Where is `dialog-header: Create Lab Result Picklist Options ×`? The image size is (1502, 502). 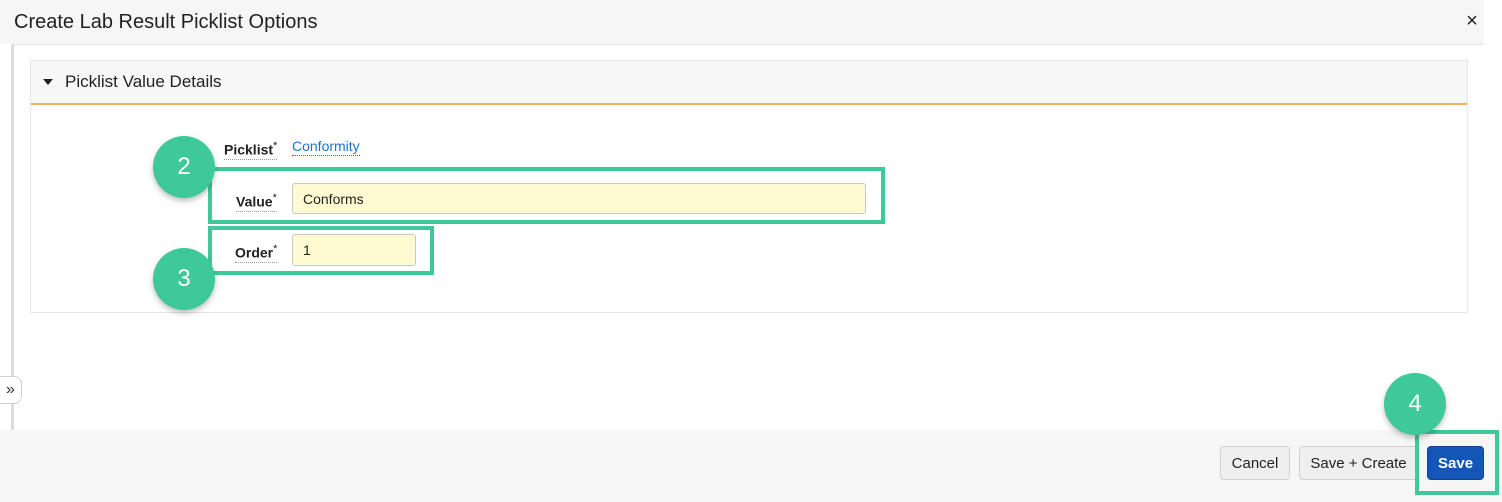
dialog-header: Create Lab Result Picklist Options × is located at coordinates (742, 22).